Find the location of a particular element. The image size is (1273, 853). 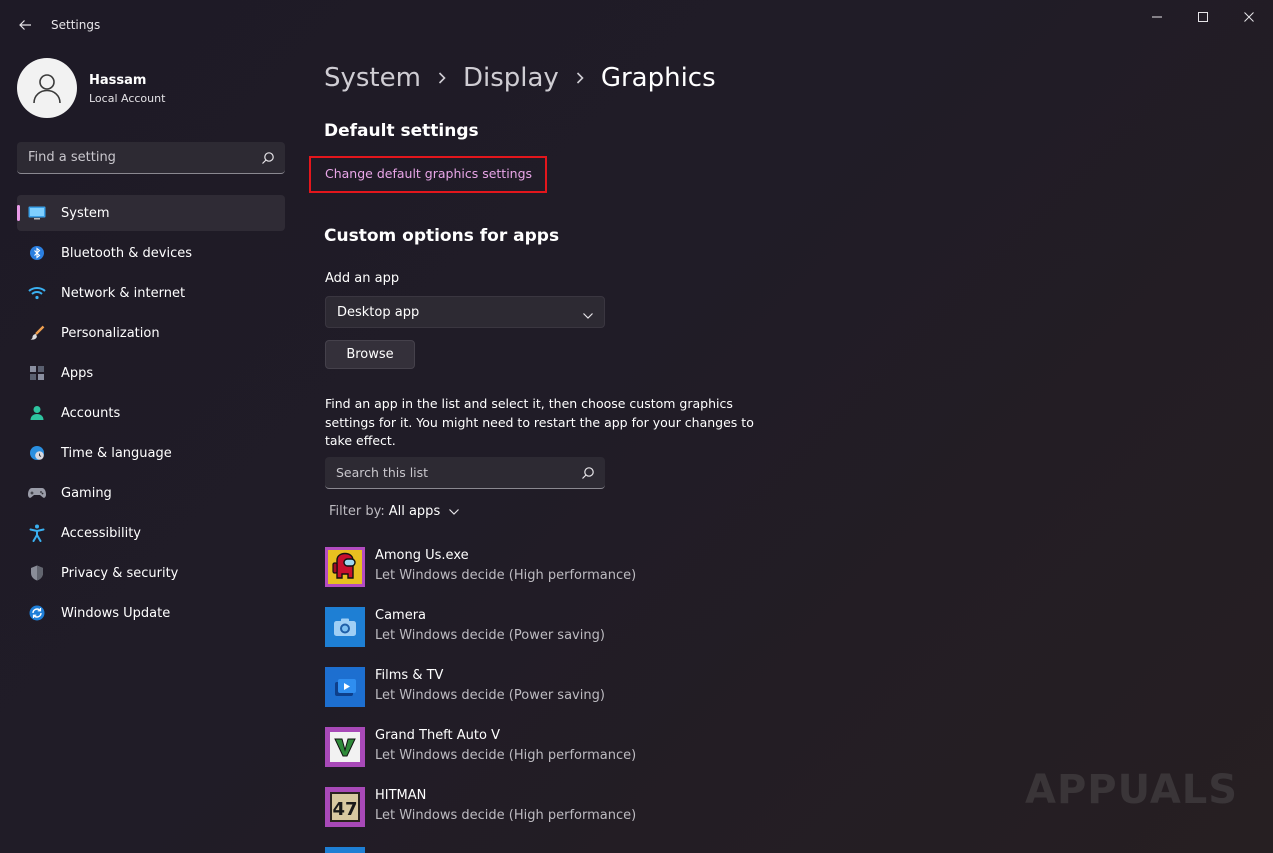

sidebar-item-windows-update: Windows Update is located at coordinates (151, 613).